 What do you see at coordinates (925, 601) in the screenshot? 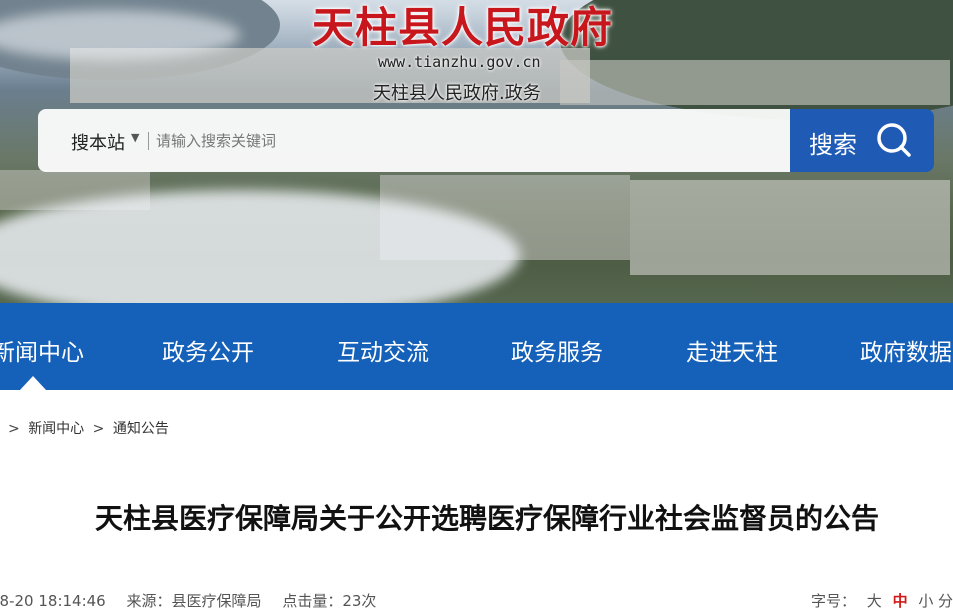
I see `font-size-small-button: 小` at bounding box center [925, 601].